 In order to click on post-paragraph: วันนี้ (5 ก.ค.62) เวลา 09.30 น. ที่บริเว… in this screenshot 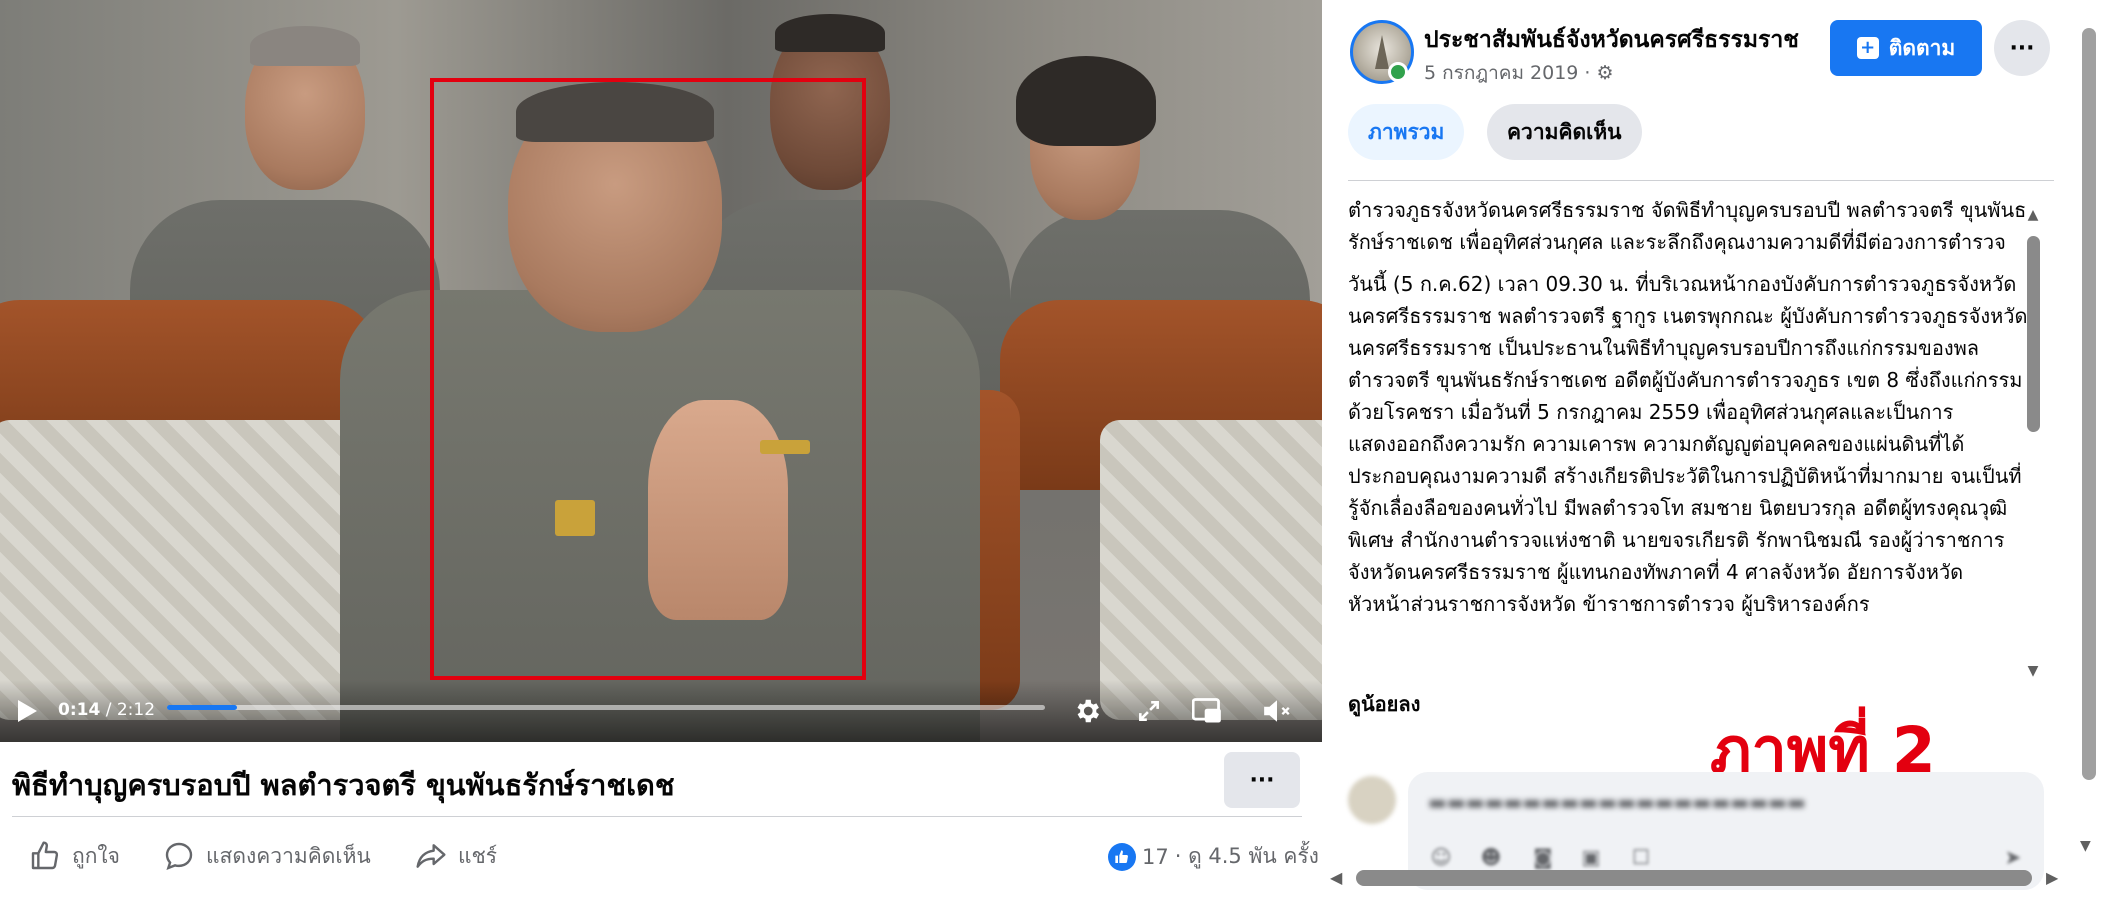, I will do `click(1688, 444)`.